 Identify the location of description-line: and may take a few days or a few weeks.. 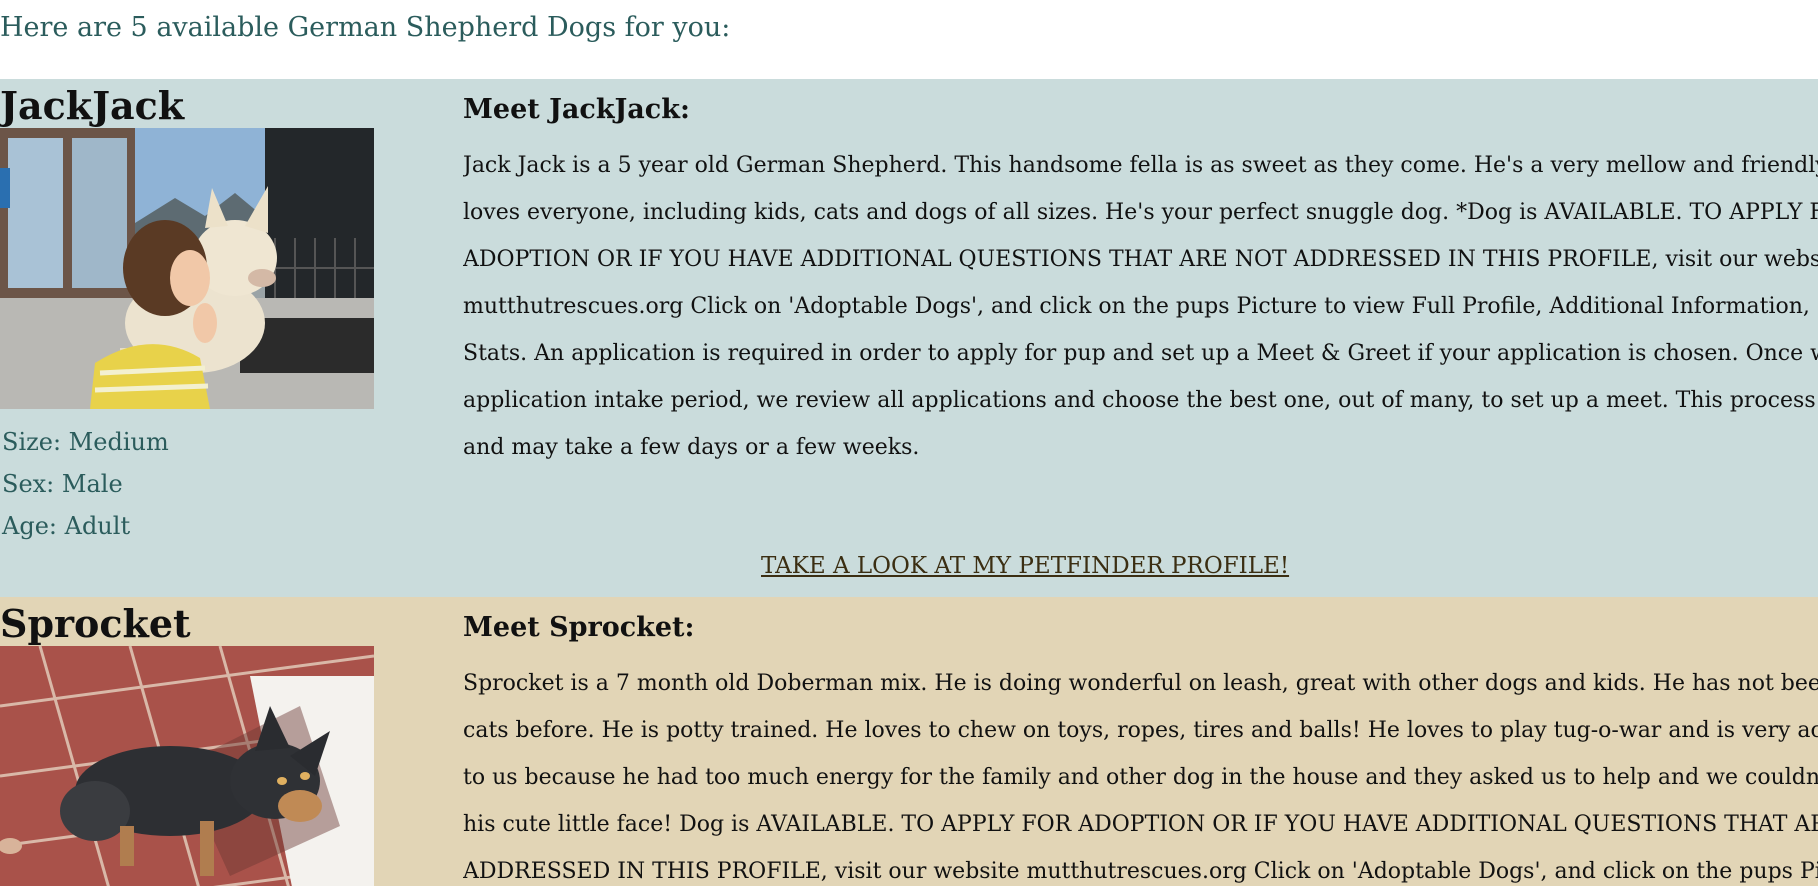
(691, 447).